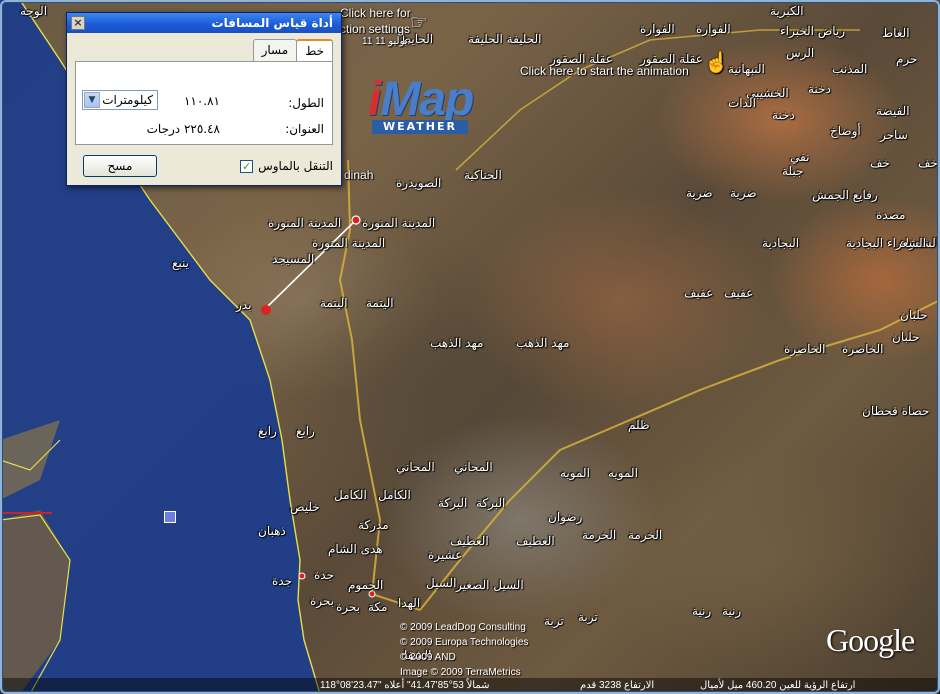 The width and height of the screenshot is (940, 694). I want to click on place-label: أوضاخ, so click(845, 131).